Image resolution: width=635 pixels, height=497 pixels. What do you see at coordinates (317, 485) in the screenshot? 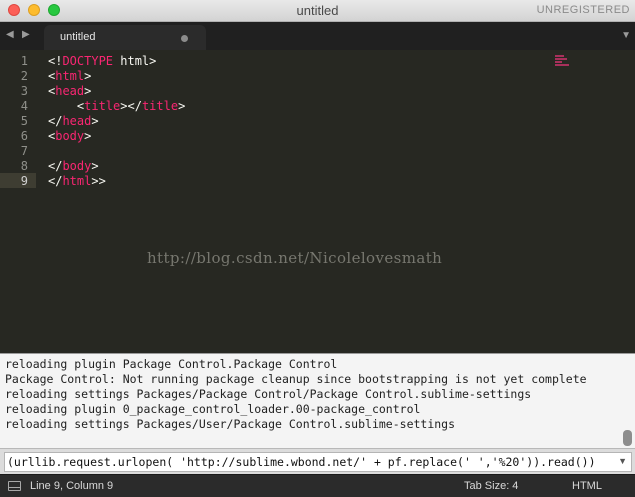
I see `status-bar: Line 9, Column 9 Tab Size: 4 HTML` at bounding box center [317, 485].